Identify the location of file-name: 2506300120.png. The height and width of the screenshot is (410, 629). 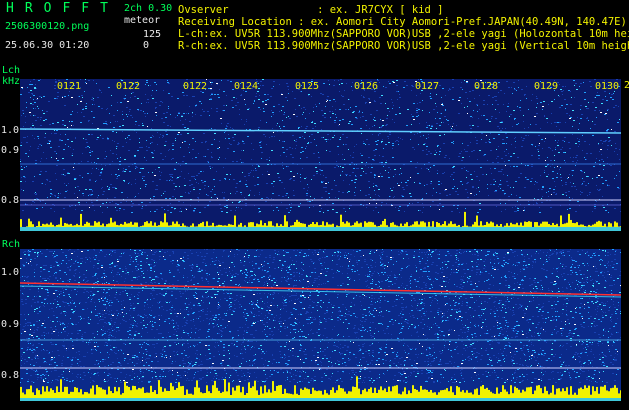
(47, 26).